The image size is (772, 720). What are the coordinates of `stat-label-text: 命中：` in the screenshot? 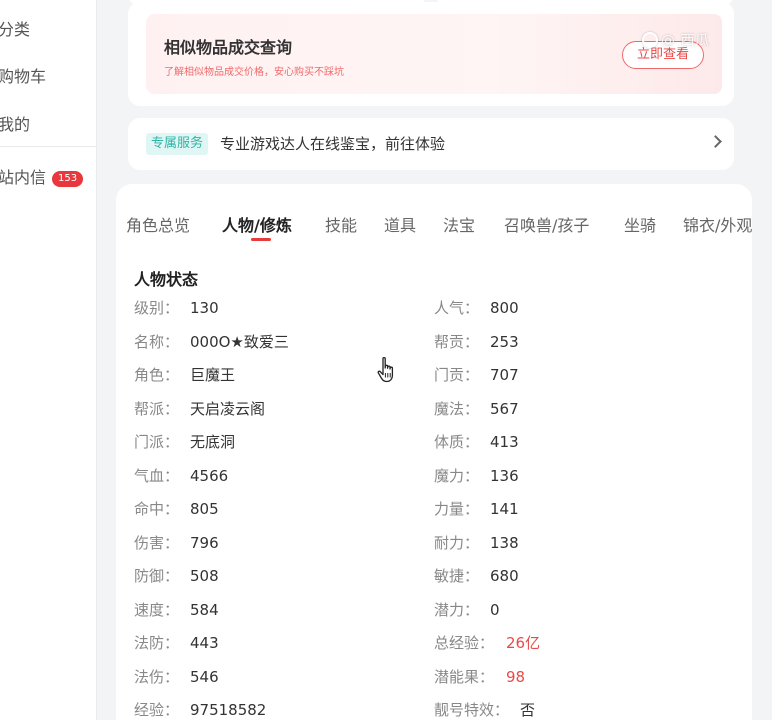 It's located at (157, 509).